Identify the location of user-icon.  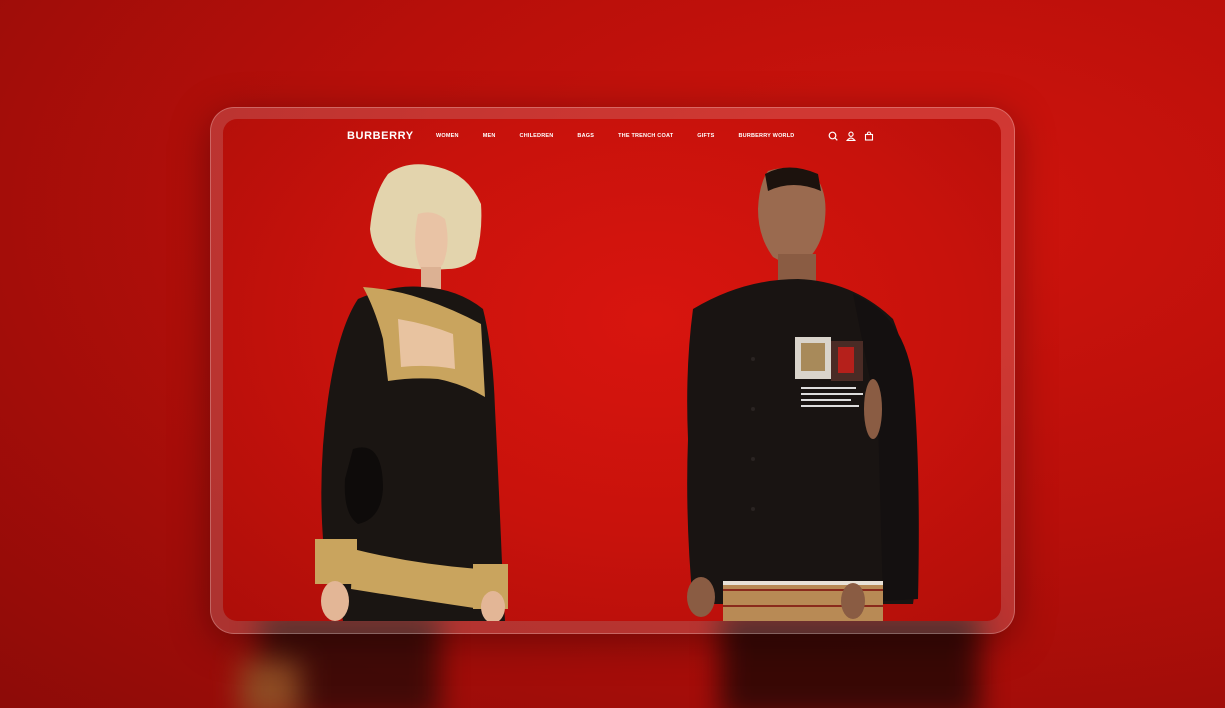
(851, 136).